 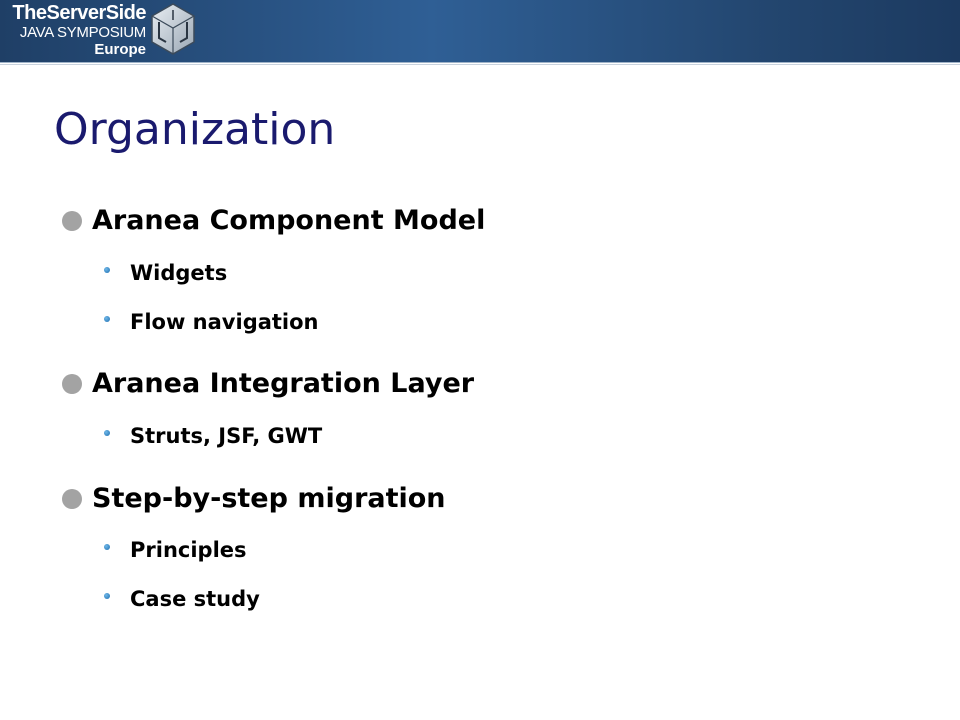 I want to click on sub-bullet-text: Widgets, so click(x=179, y=273).